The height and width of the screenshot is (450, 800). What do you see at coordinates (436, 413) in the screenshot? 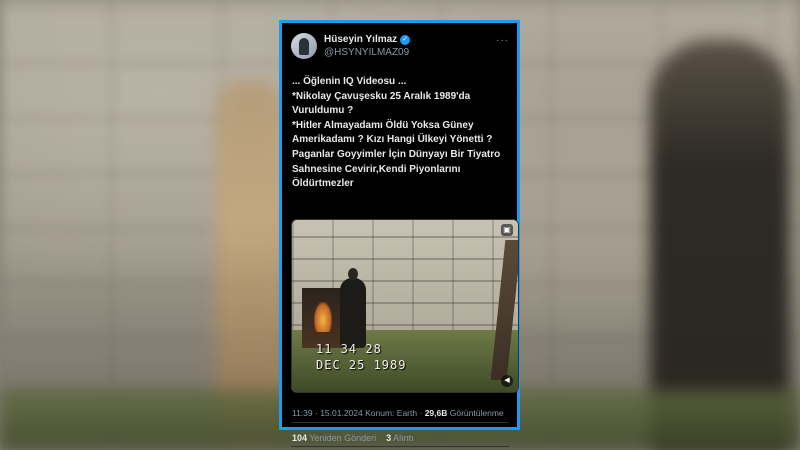
I see `views-count: 29,6B` at bounding box center [436, 413].